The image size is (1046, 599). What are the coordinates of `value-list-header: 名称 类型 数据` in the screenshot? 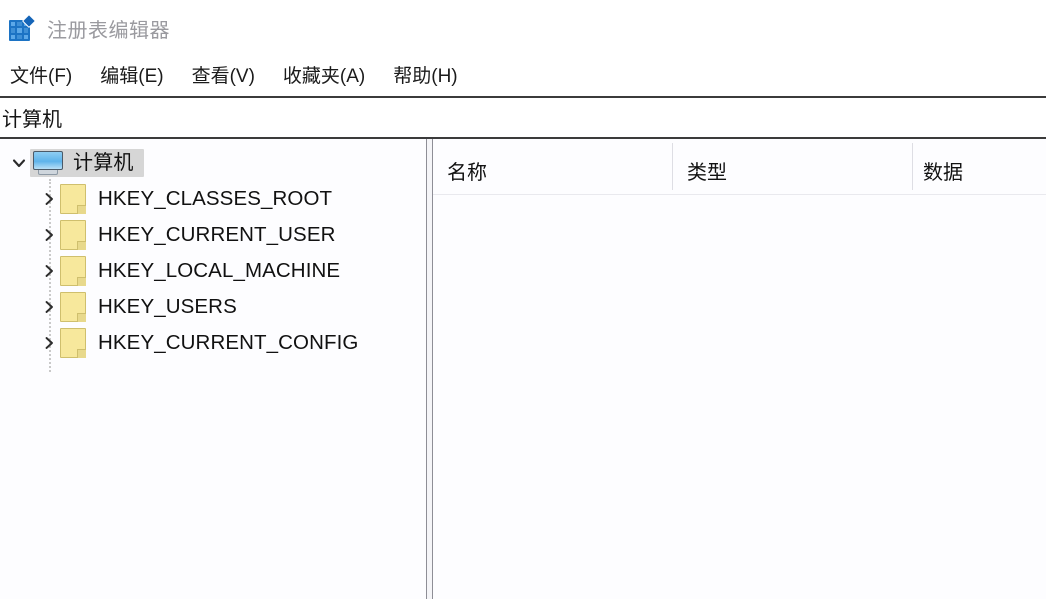 It's located at (739, 167).